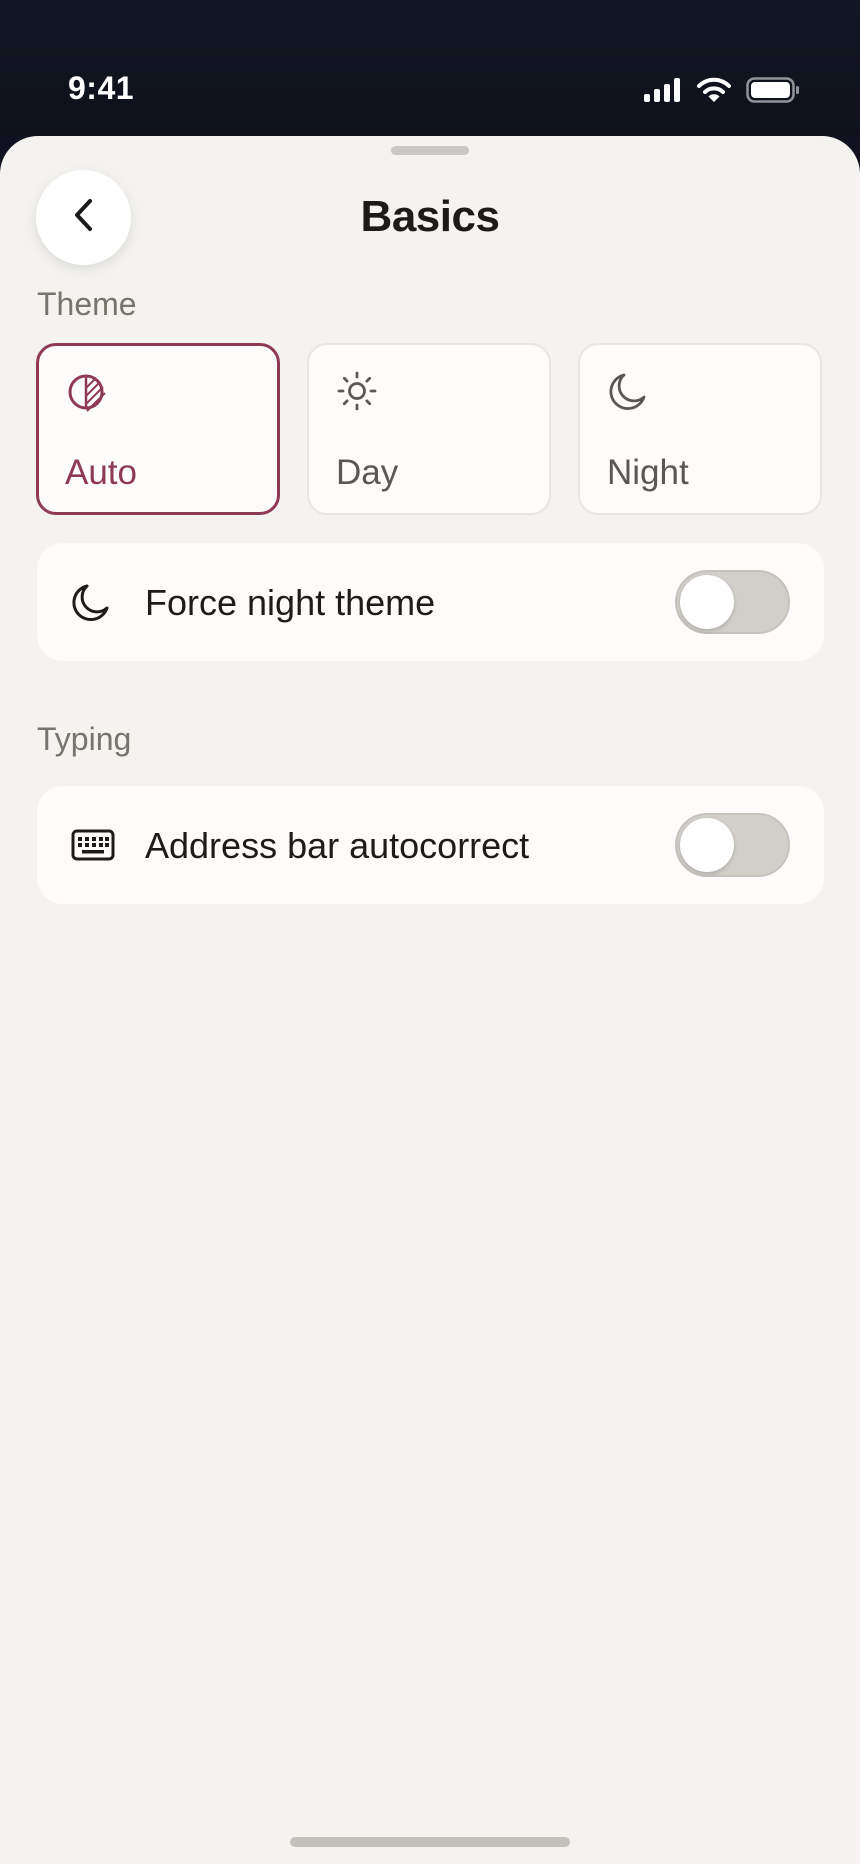 The image size is (860, 1864). I want to click on sheet-grabber, so click(430, 150).